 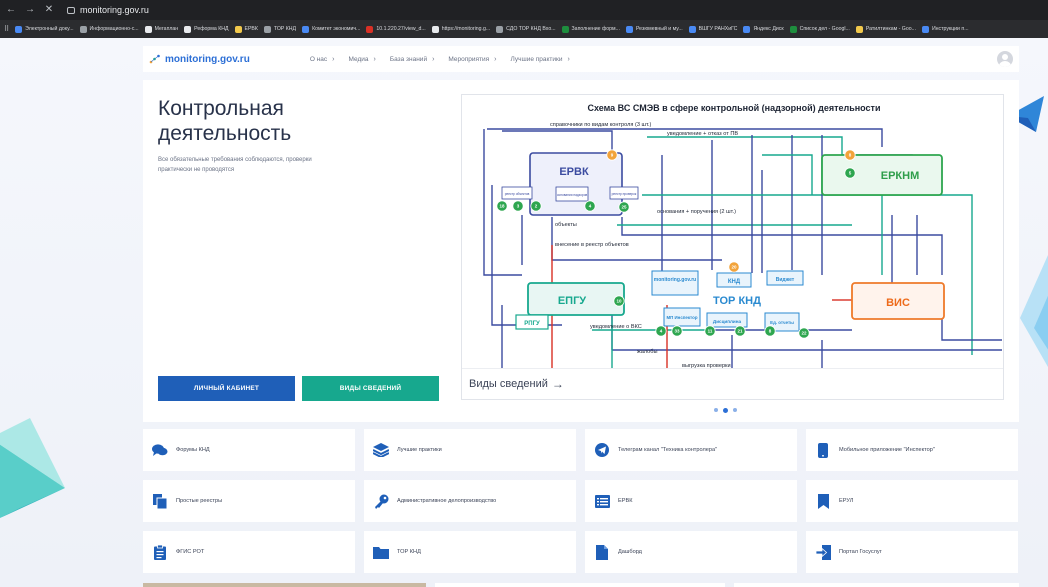 I want to click on service-tile-label: Телеграм канал "Техника контролера", so click(x=668, y=450).